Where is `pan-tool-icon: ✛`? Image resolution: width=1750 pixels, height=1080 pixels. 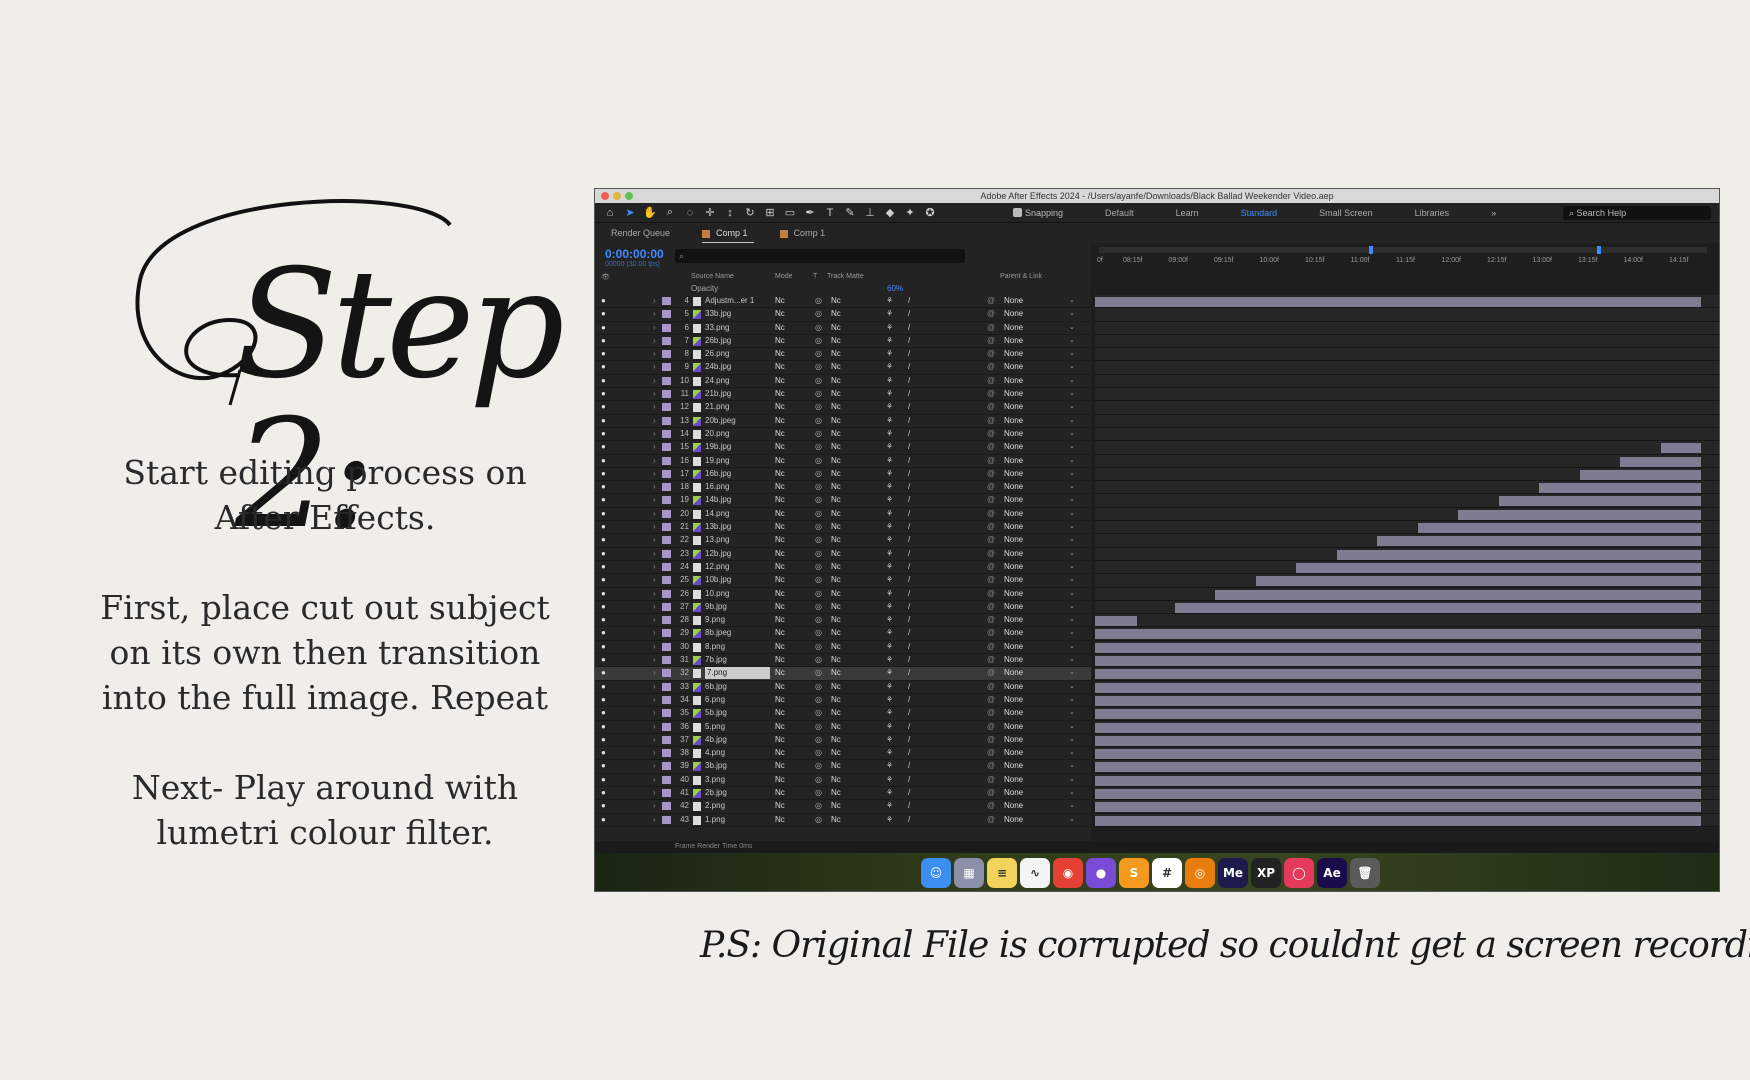
pan-tool-icon: ✛ is located at coordinates (710, 213).